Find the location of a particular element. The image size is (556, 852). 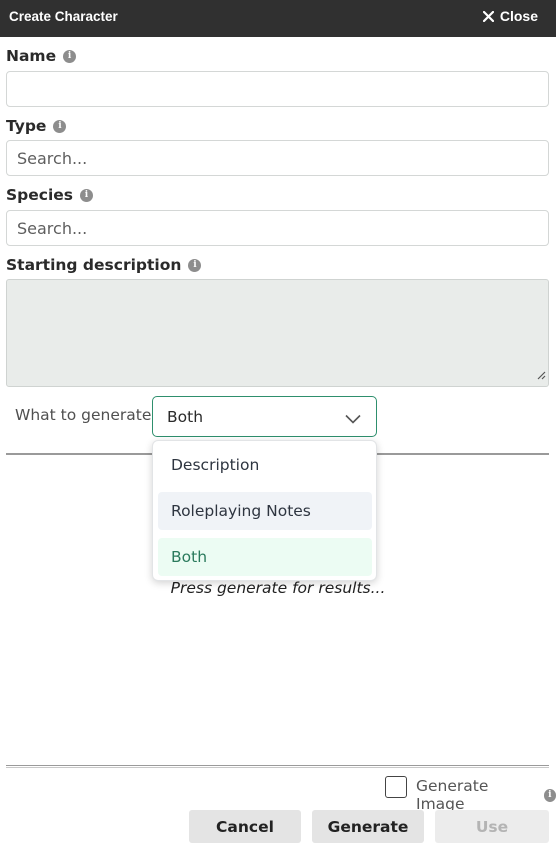

option-roleplaying-notes: Roleplaying Notes is located at coordinates (265, 511).